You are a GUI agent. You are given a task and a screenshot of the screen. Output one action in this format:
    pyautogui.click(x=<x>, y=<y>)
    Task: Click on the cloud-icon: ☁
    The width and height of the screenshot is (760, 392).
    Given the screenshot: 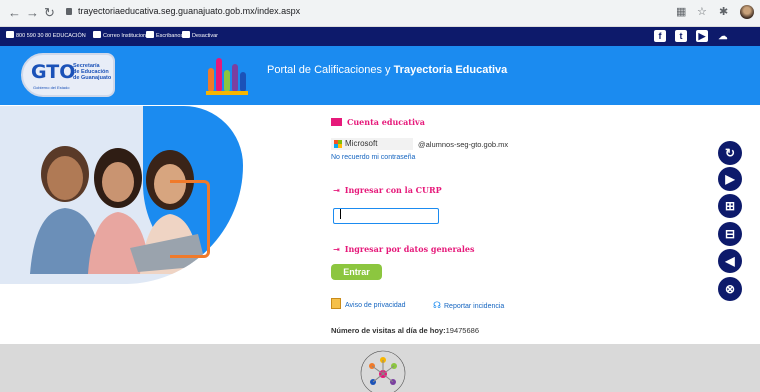 What is the action you would take?
    pyautogui.click(x=723, y=36)
    